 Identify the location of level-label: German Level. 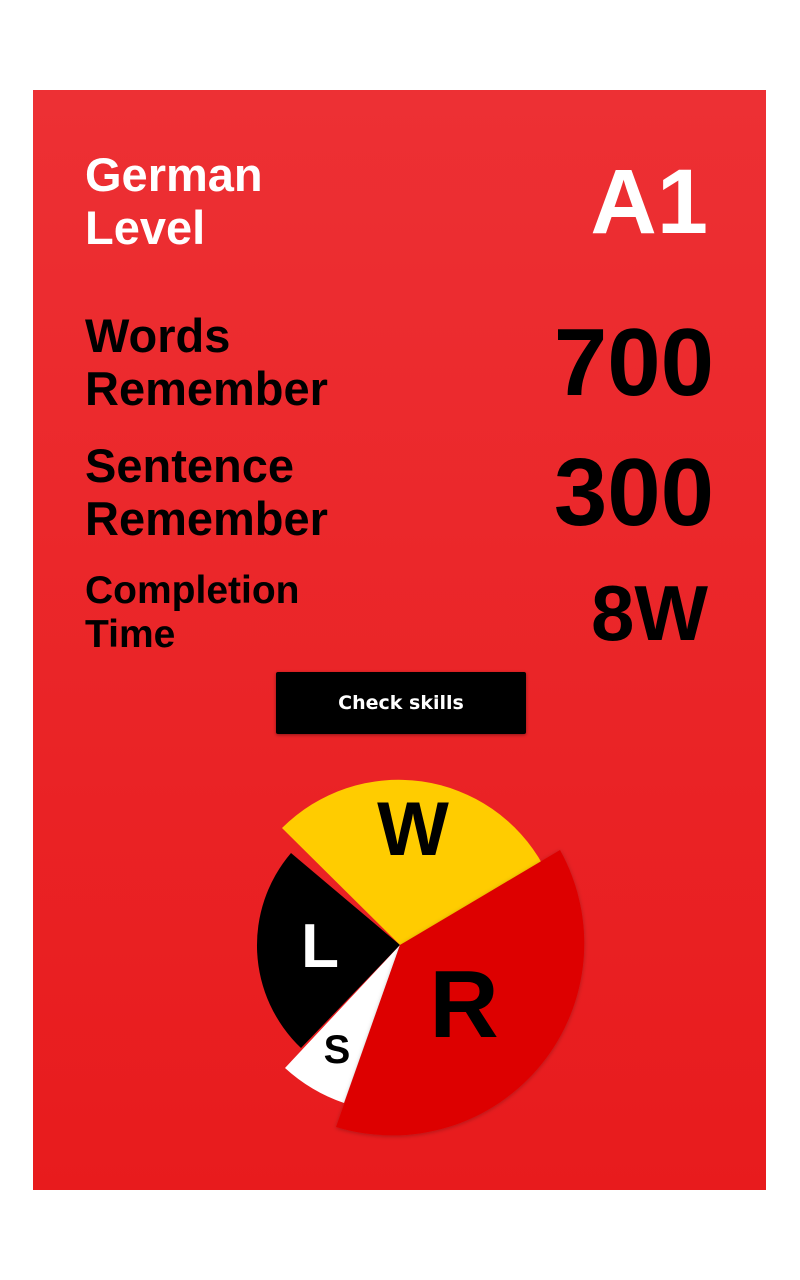
(174, 201).